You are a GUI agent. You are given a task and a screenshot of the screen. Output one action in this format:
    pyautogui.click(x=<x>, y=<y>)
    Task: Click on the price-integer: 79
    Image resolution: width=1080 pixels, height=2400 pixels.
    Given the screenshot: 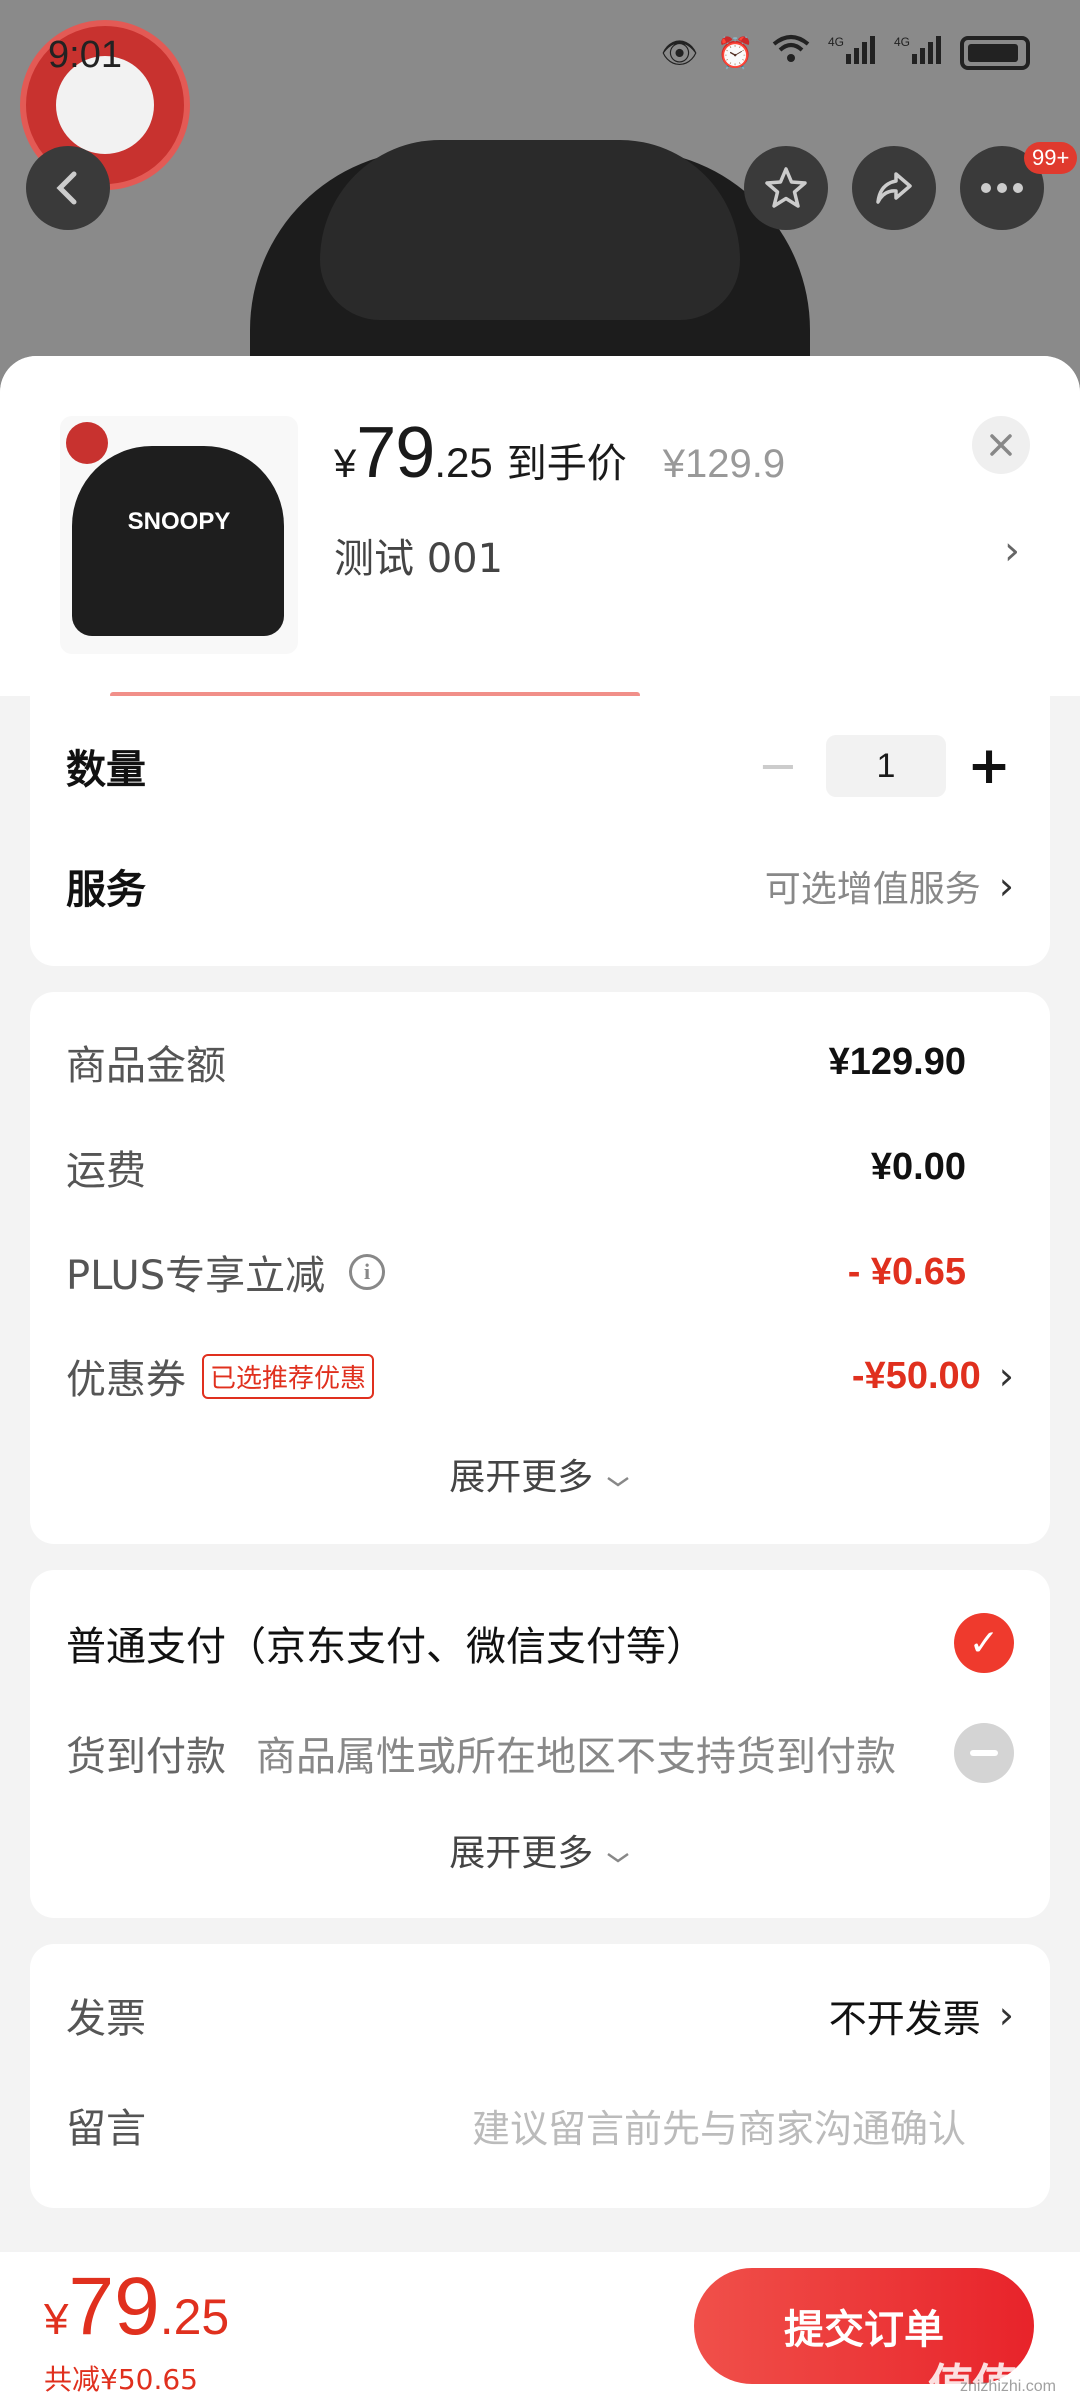 What is the action you would take?
    pyautogui.click(x=395, y=453)
    